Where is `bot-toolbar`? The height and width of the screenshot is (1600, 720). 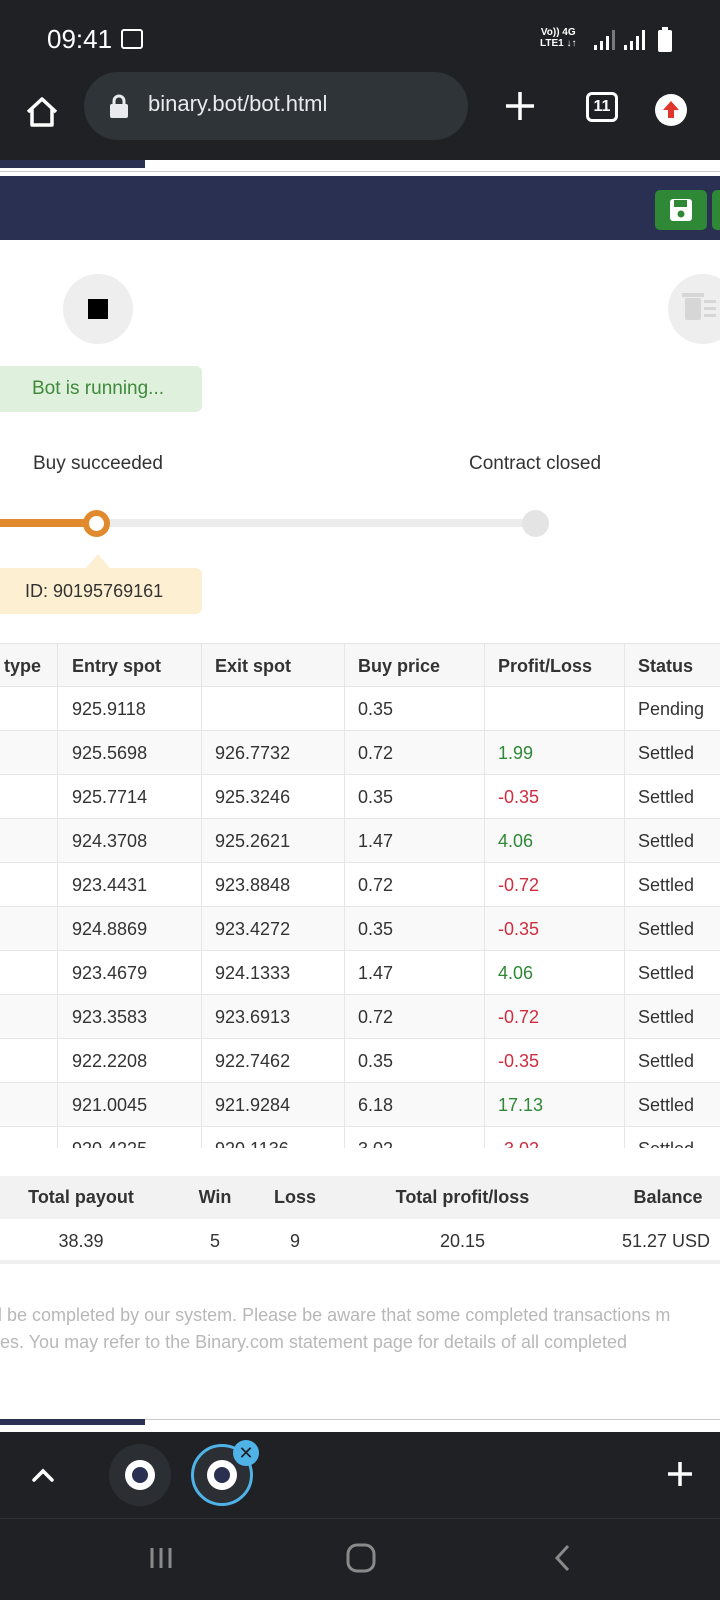
bot-toolbar is located at coordinates (360, 208).